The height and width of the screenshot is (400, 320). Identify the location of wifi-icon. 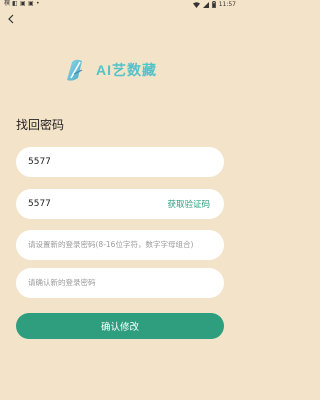
(196, 4).